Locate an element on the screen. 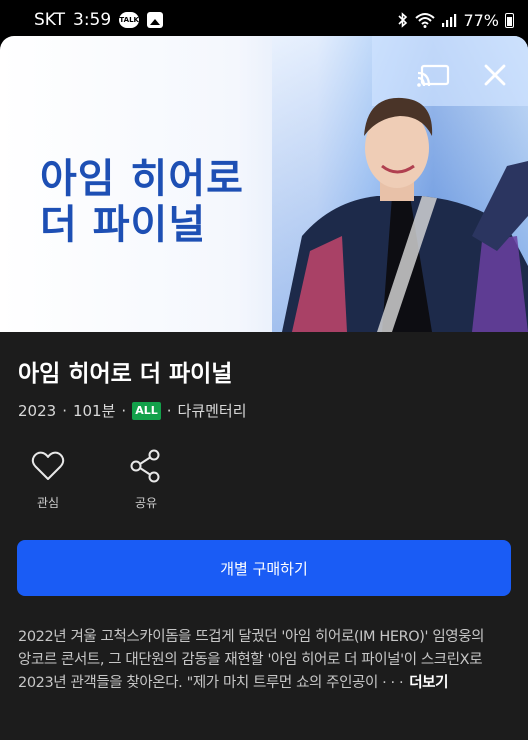 The height and width of the screenshot is (740, 528). poster-title: 아임 히어로 더 파이널 is located at coordinates (142, 202).